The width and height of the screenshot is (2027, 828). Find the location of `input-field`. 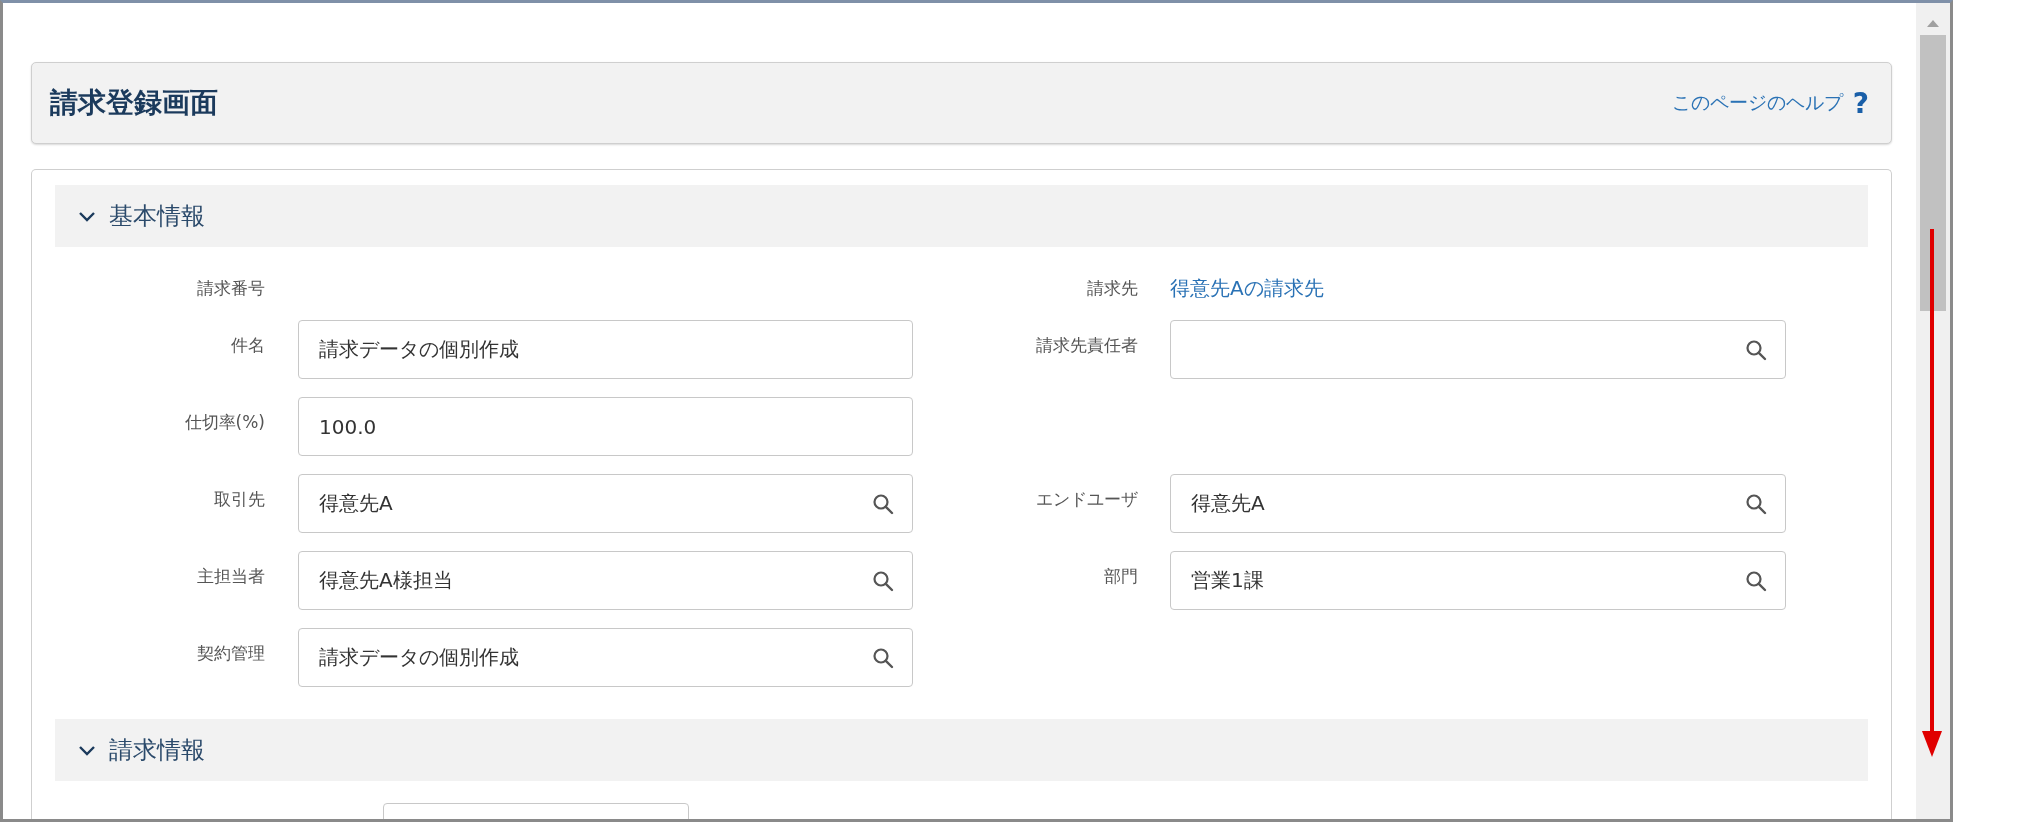

input-field is located at coordinates (1478, 349).